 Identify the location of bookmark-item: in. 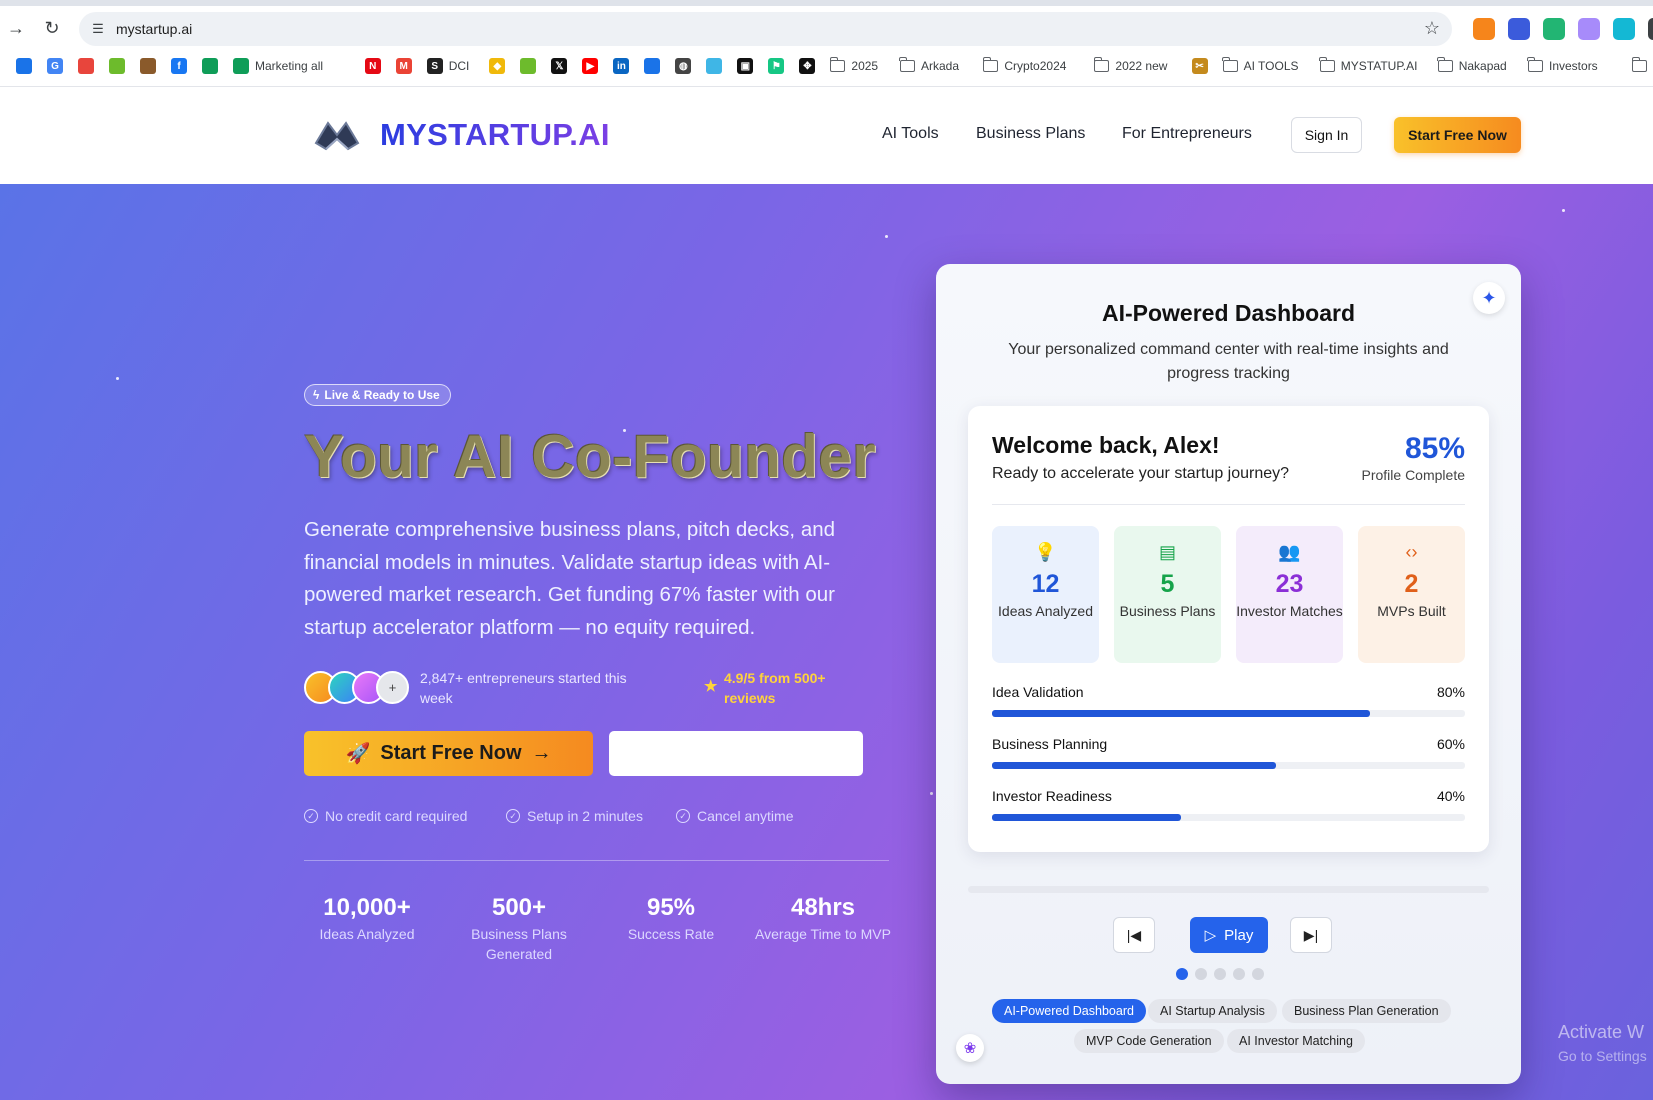
(621, 66).